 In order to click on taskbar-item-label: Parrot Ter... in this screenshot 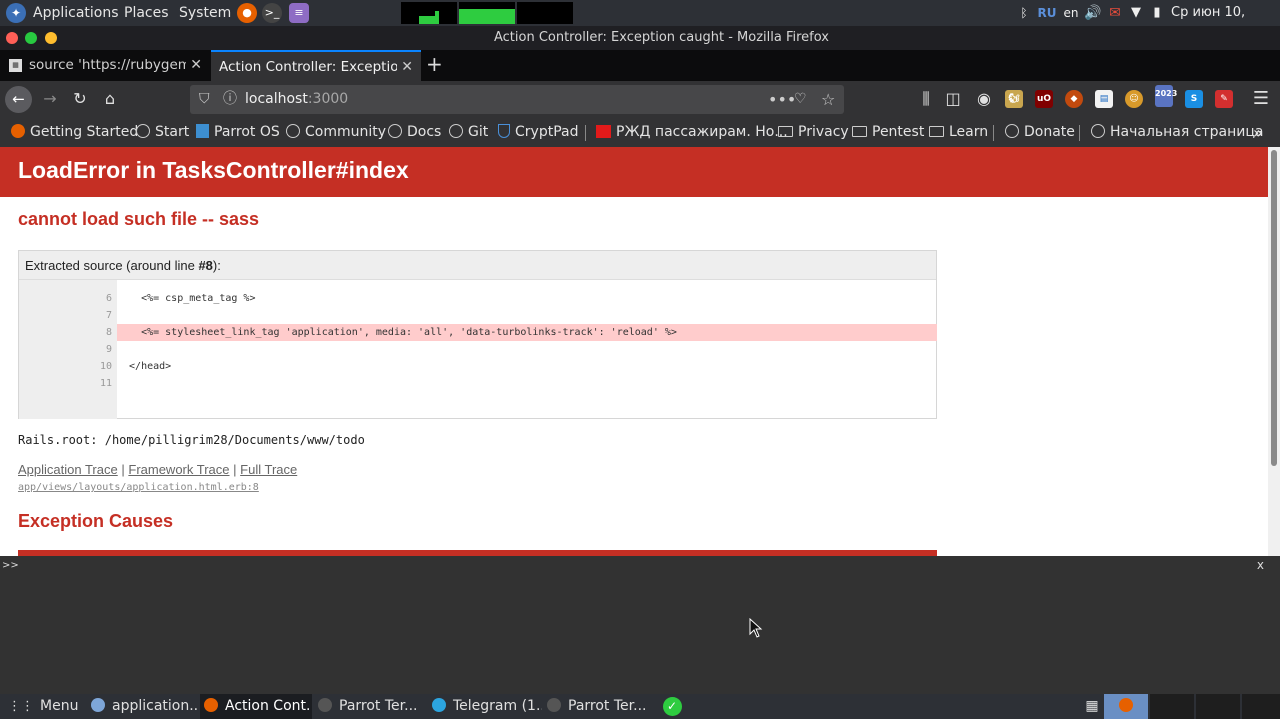, I will do `click(607, 706)`.